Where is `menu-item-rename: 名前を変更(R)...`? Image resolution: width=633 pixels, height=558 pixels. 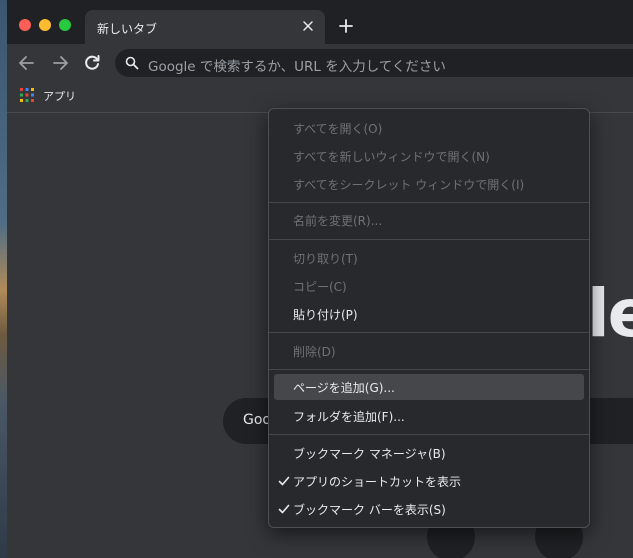 menu-item-rename: 名前を変更(R)... is located at coordinates (429, 220).